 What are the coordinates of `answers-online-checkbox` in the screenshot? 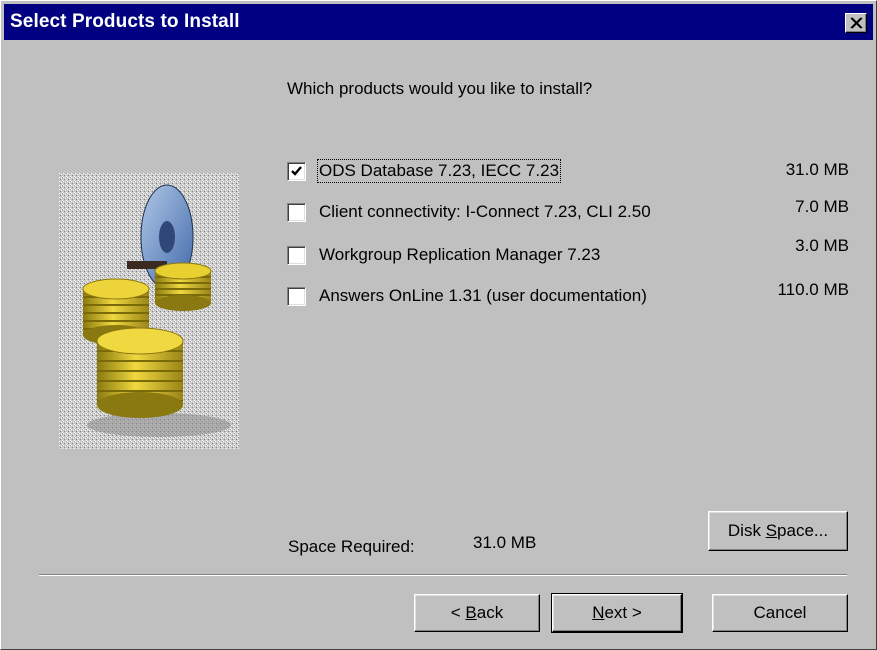 It's located at (296, 296).